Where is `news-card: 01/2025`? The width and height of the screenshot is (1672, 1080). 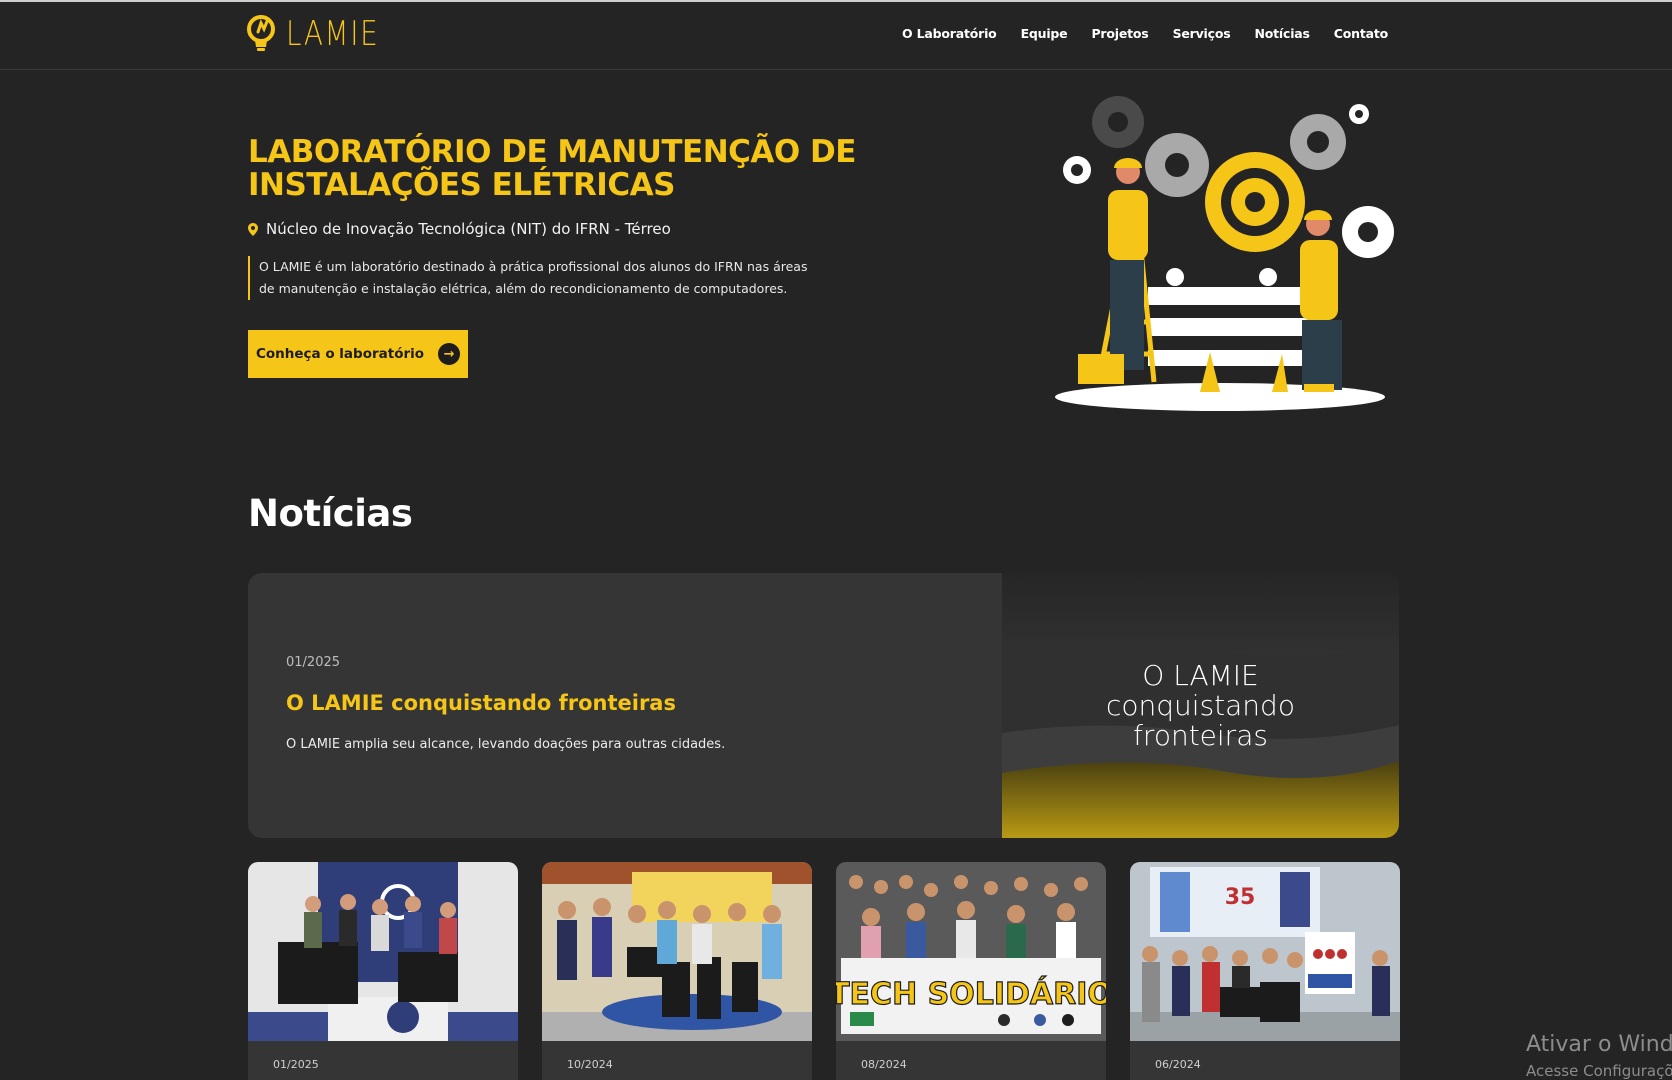 news-card: 01/2025 is located at coordinates (383, 971).